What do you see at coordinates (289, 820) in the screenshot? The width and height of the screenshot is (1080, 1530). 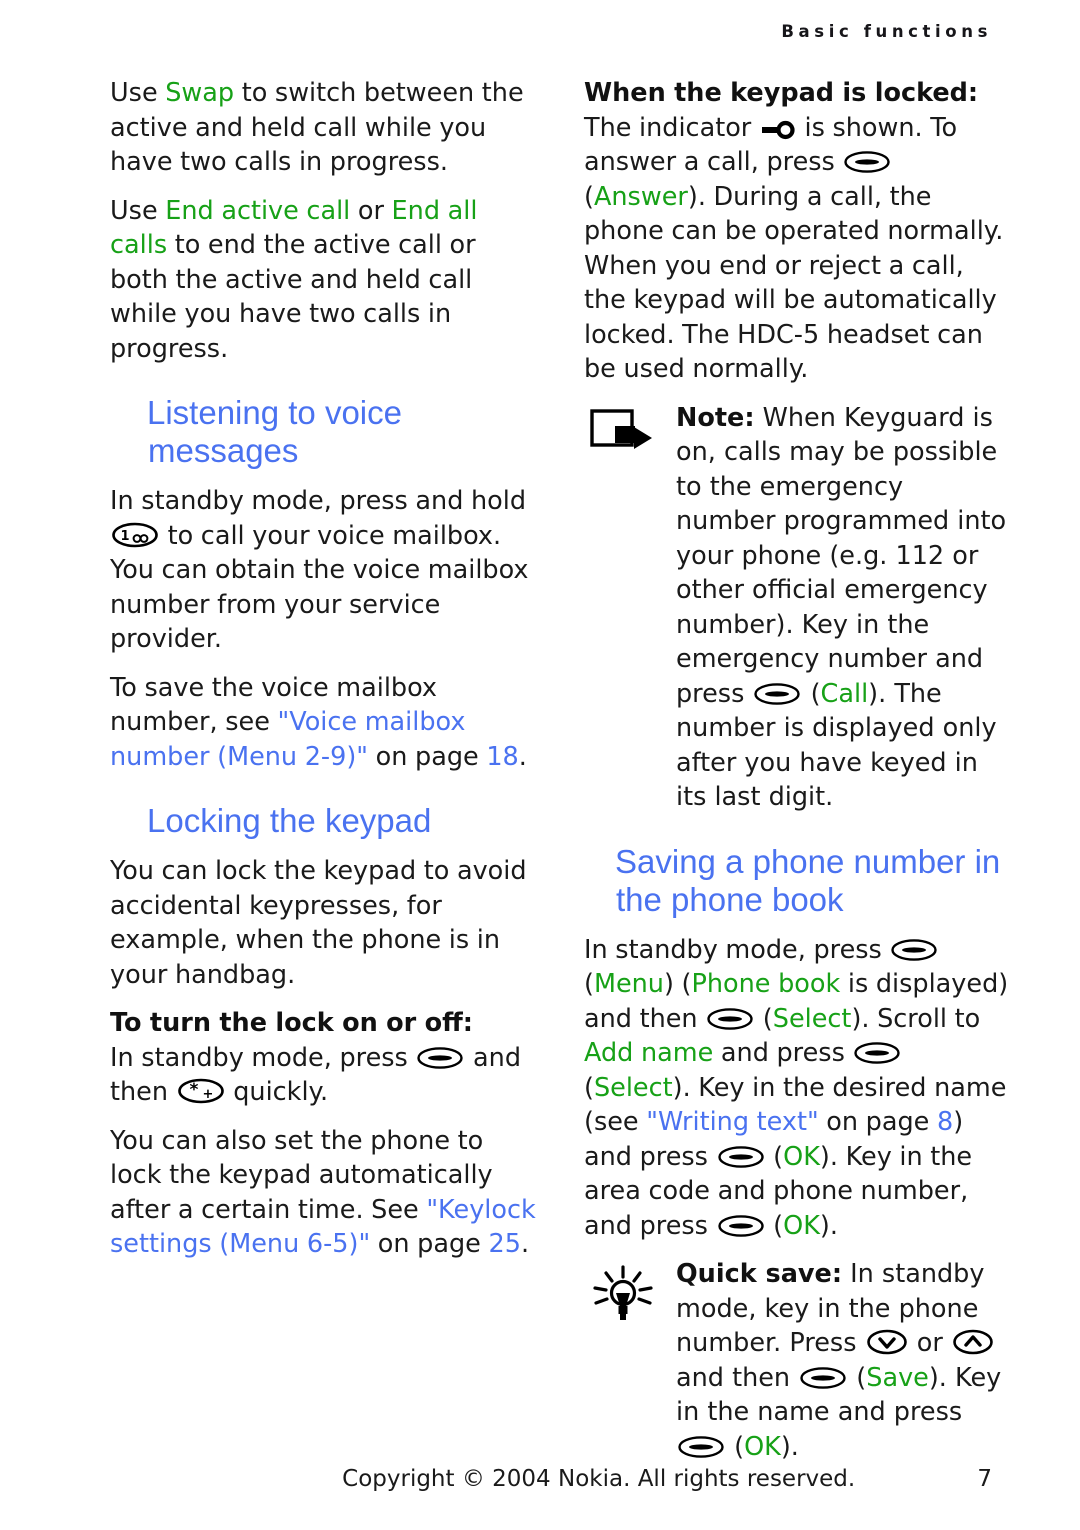 I see `heading-locking-the-keypad: Locking the keypad` at bounding box center [289, 820].